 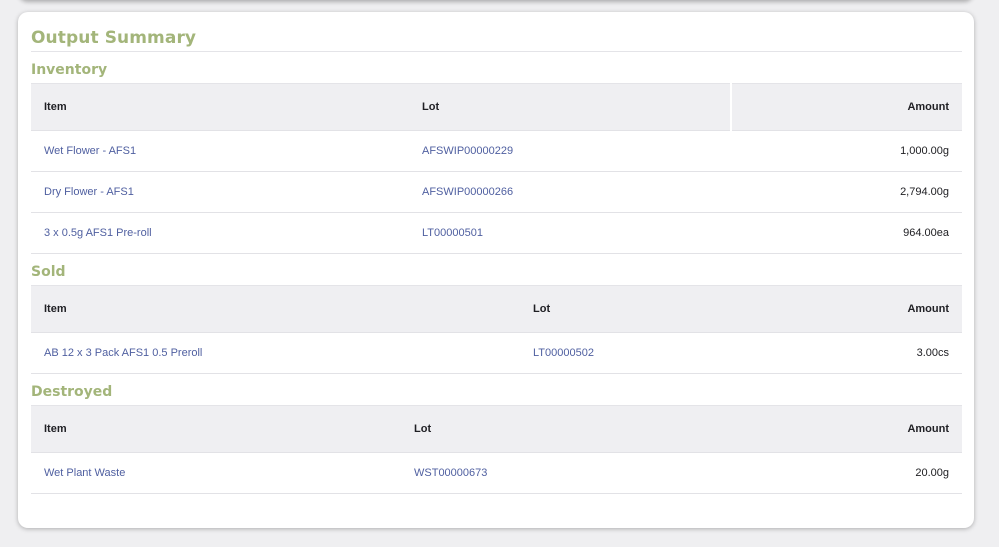 What do you see at coordinates (220, 151) in the screenshot?
I see `item-link: Wet Flower - AFS1` at bounding box center [220, 151].